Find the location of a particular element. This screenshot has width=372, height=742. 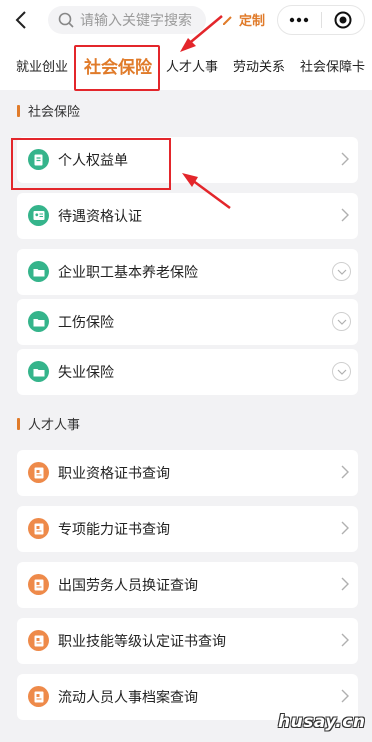

arrow-to-item is located at coordinates (206, 191).